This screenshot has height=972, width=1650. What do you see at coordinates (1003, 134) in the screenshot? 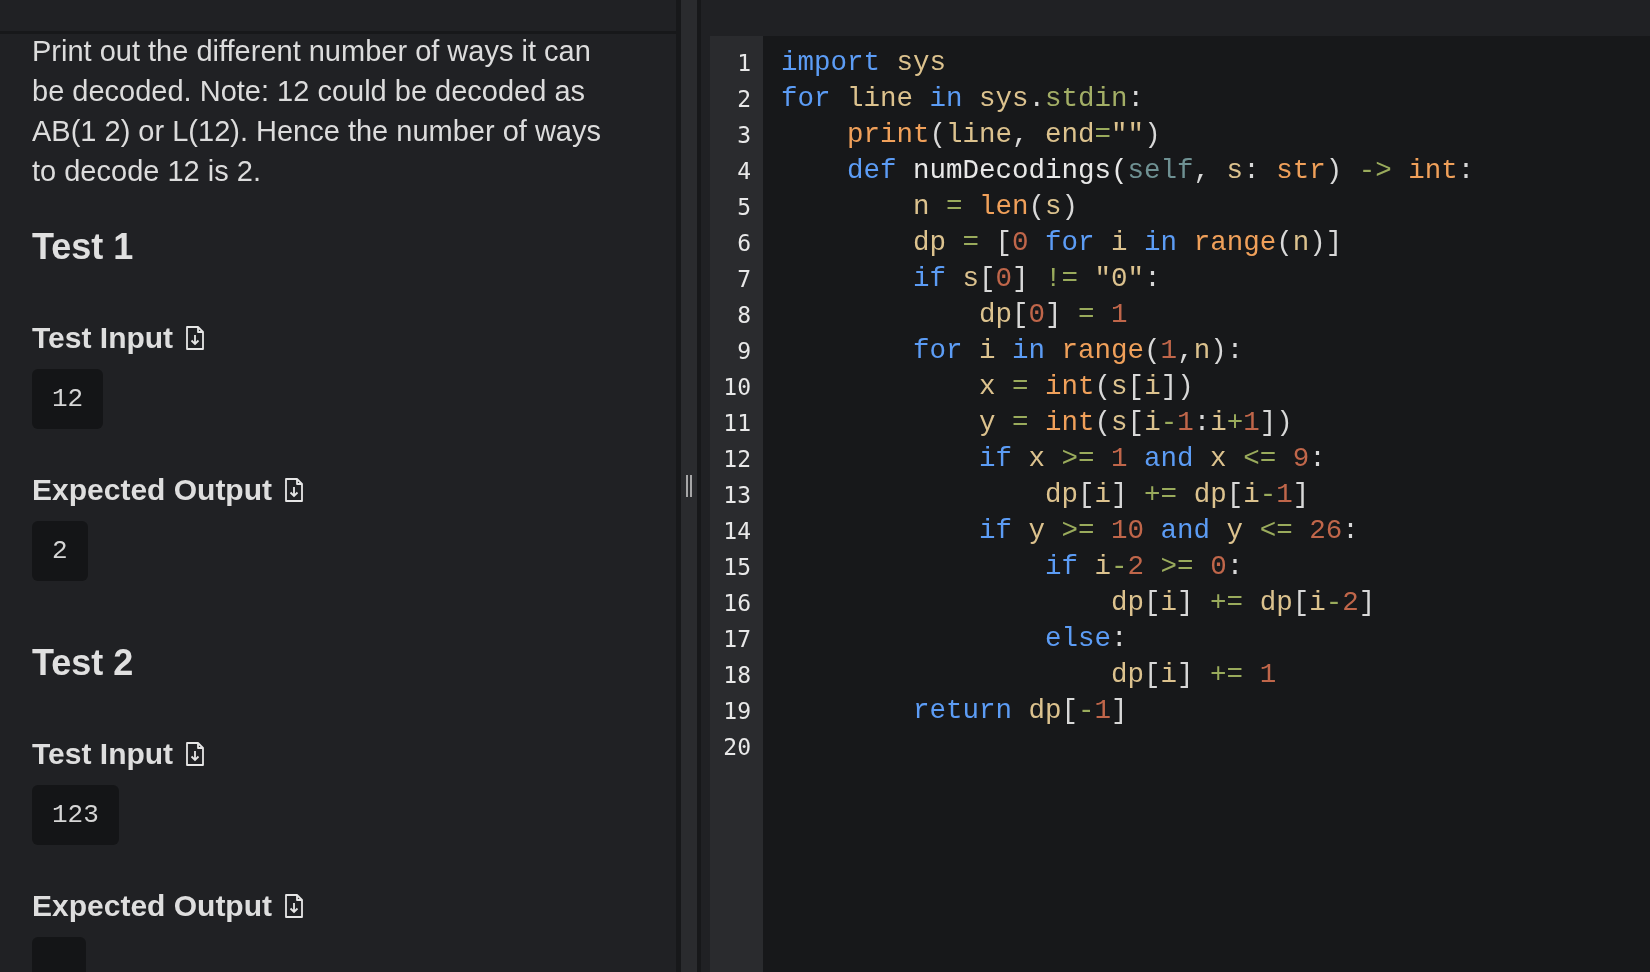
I see `code-line: print(line, end="")` at bounding box center [1003, 134].